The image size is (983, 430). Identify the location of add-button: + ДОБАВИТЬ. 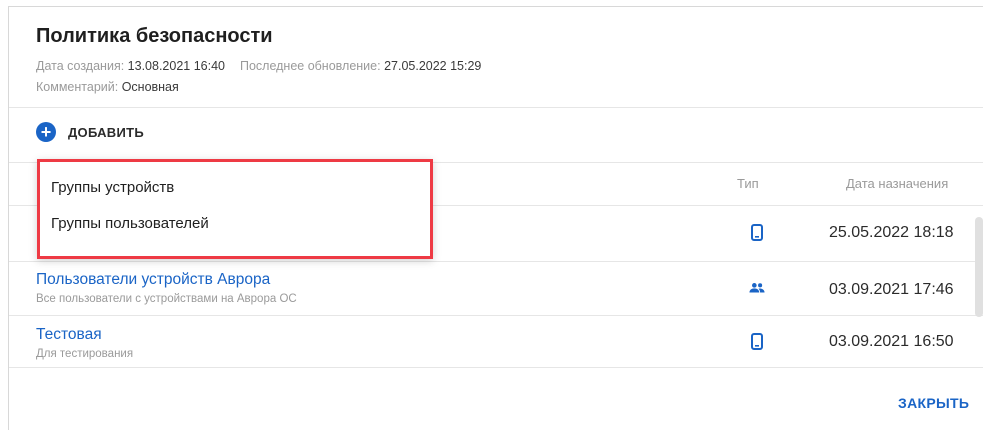
(90, 132).